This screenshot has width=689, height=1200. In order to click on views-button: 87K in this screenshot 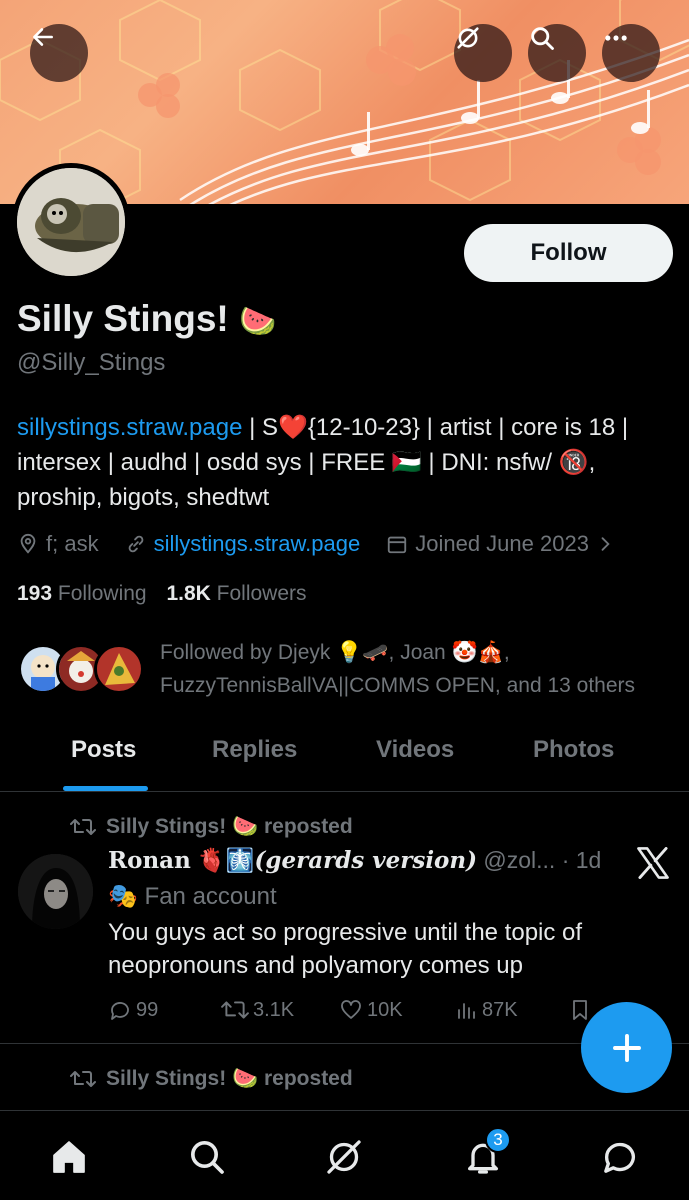, I will do `click(486, 1010)`.